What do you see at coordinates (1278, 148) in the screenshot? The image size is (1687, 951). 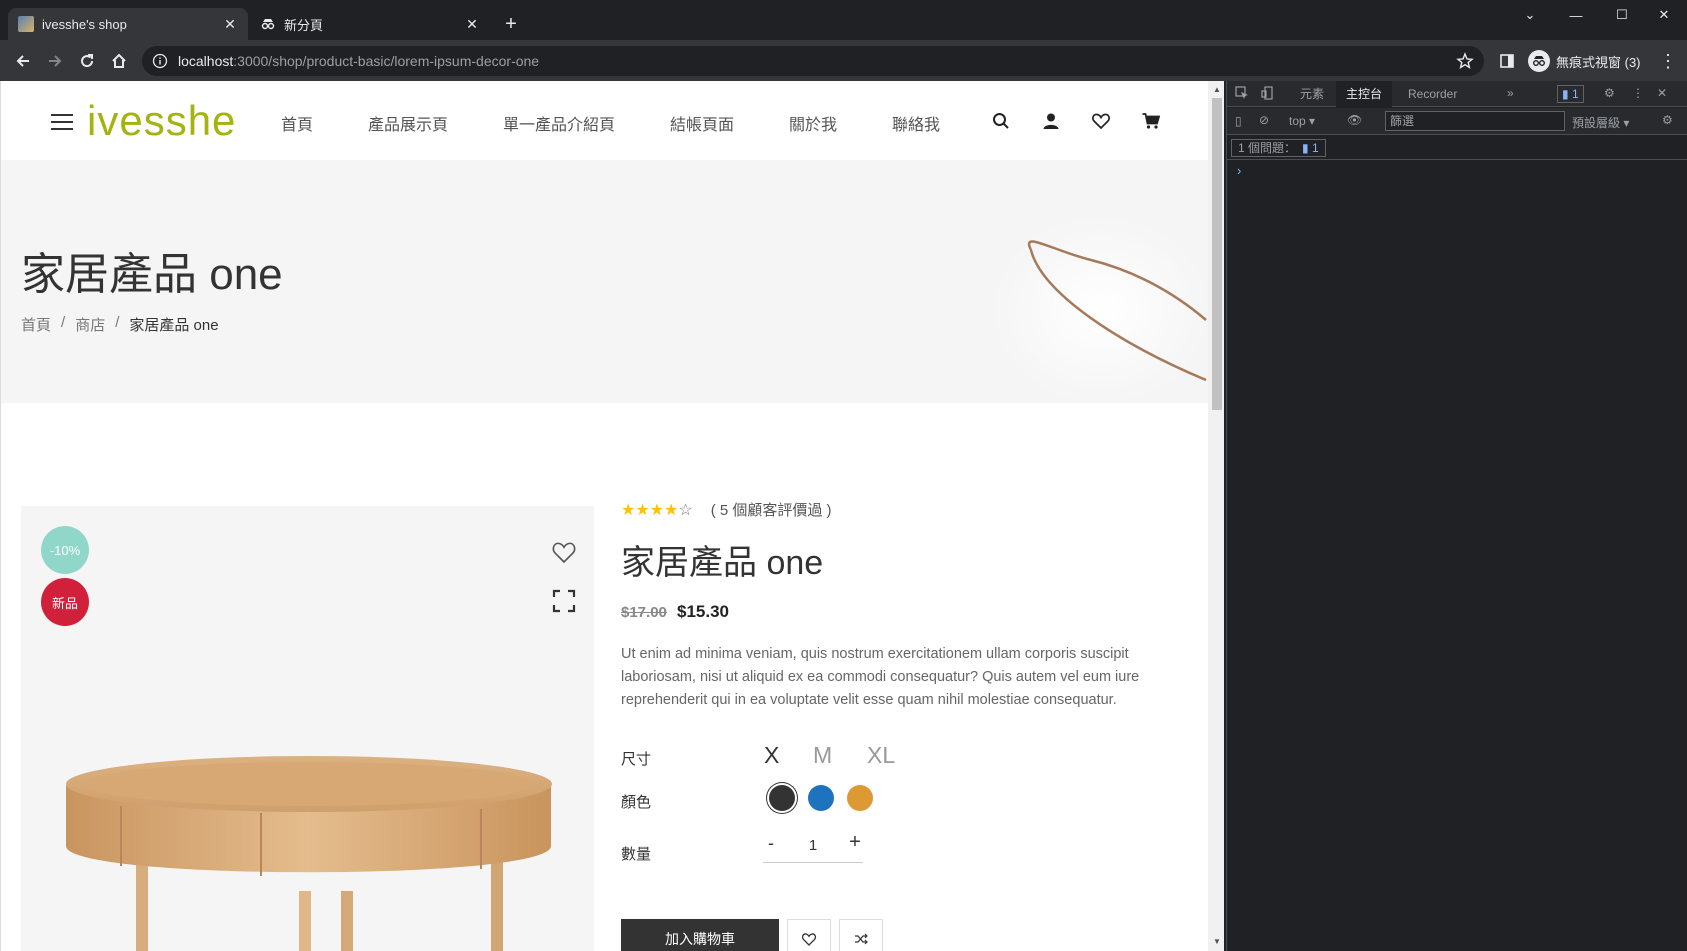 I see `issues-button: 1 個問題： ▮ 1` at bounding box center [1278, 148].